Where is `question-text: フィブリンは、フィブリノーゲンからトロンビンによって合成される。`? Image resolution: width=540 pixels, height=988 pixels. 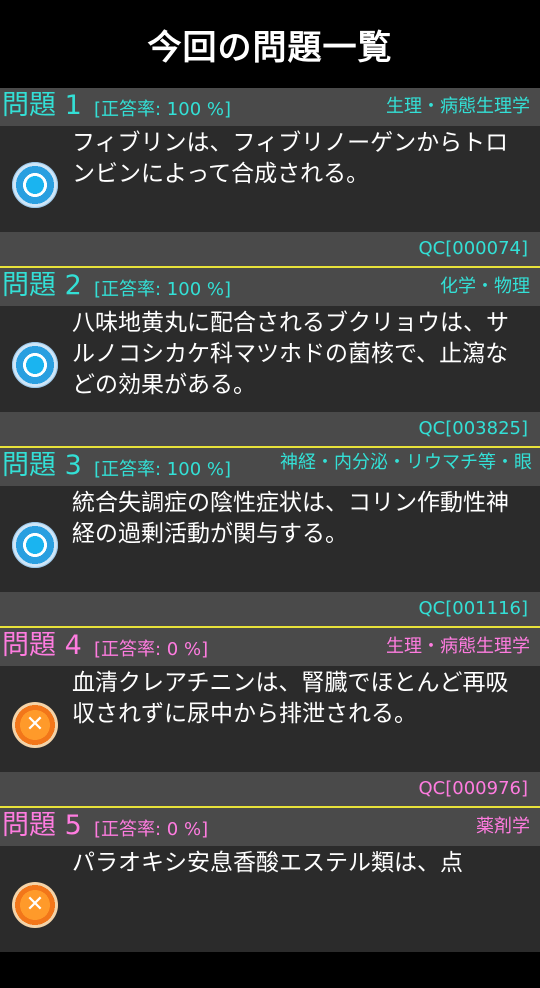 question-text: フィブリンは、フィブリノーゲンからトロンビンによって合成される。 is located at coordinates (290, 158).